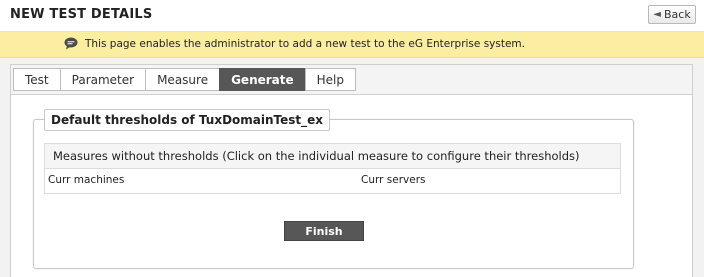 This screenshot has width=704, height=277. I want to click on back-button-label: Back, so click(677, 14).